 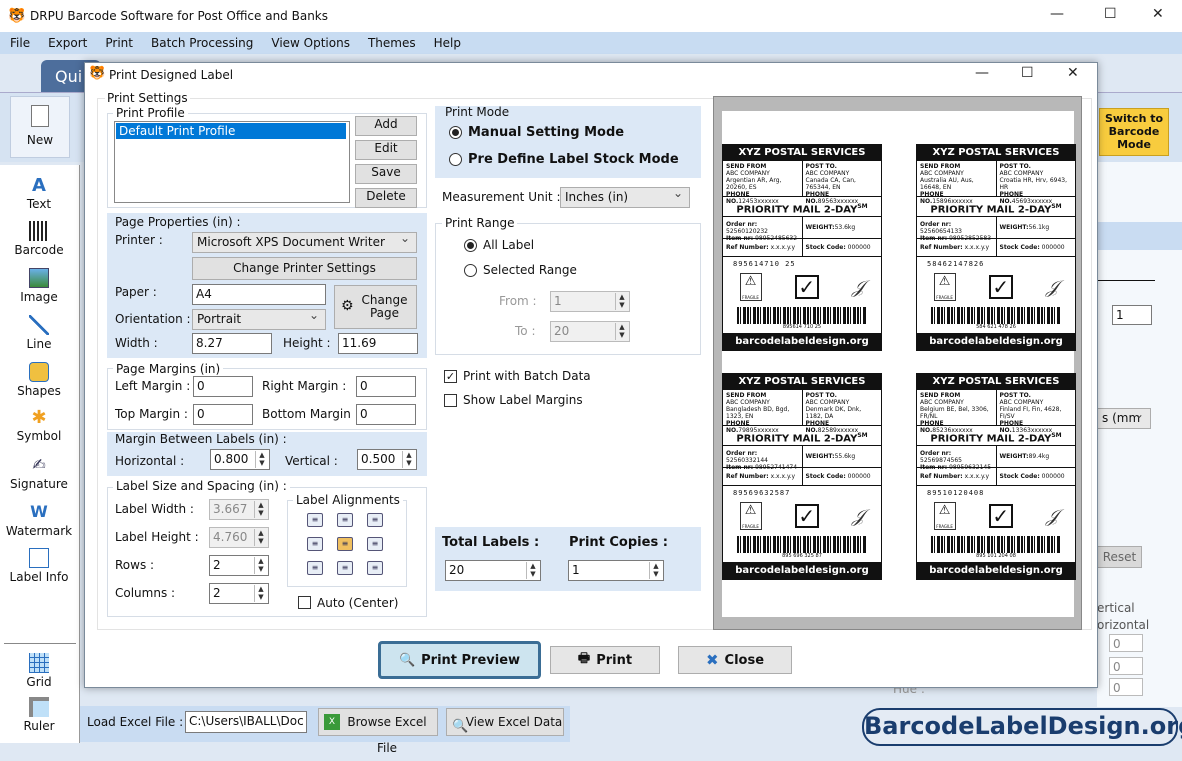 I want to click on page-width-input: 8.27, so click(x=232, y=343).